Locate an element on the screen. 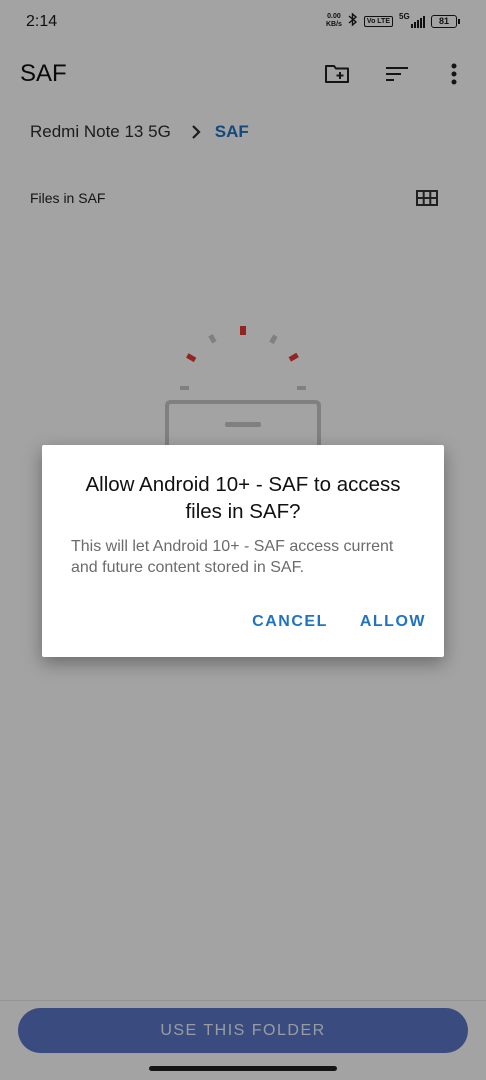 This screenshot has width=486, height=1080. cancel-button: CANCEL is located at coordinates (290, 622).